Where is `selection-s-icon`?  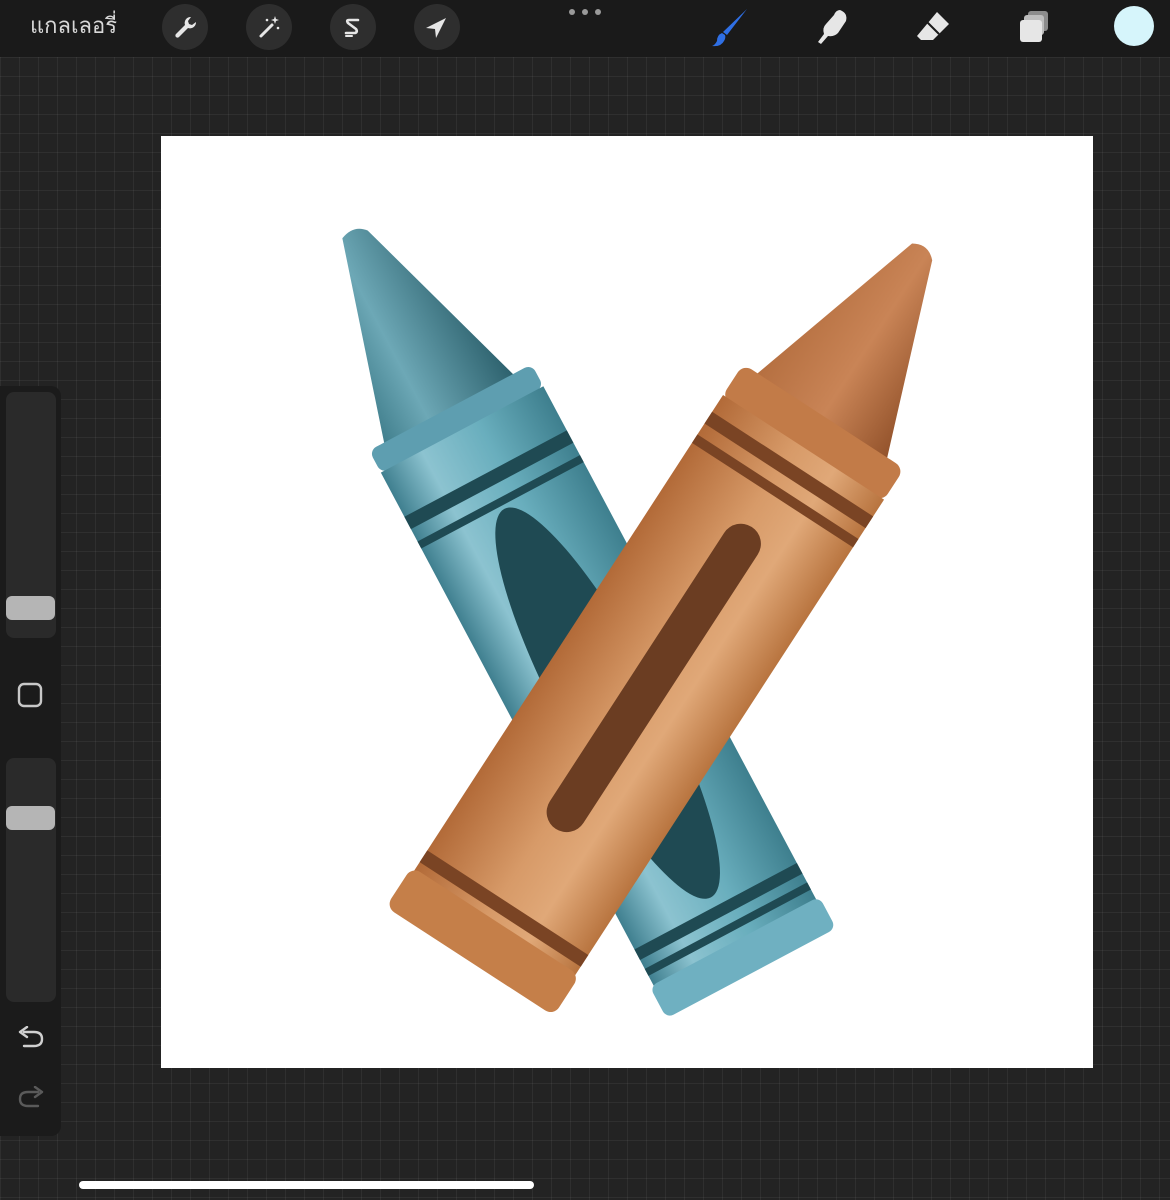
selection-s-icon is located at coordinates (352, 27).